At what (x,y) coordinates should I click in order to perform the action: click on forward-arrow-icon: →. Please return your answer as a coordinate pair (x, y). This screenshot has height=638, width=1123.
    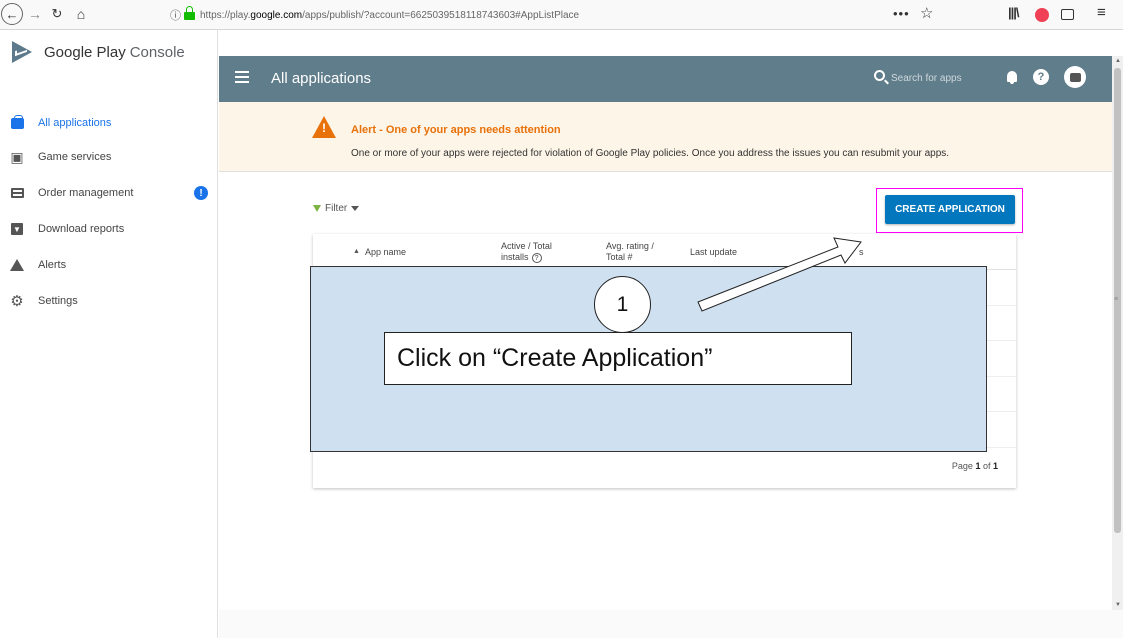
    Looking at the image, I should click on (35, 14).